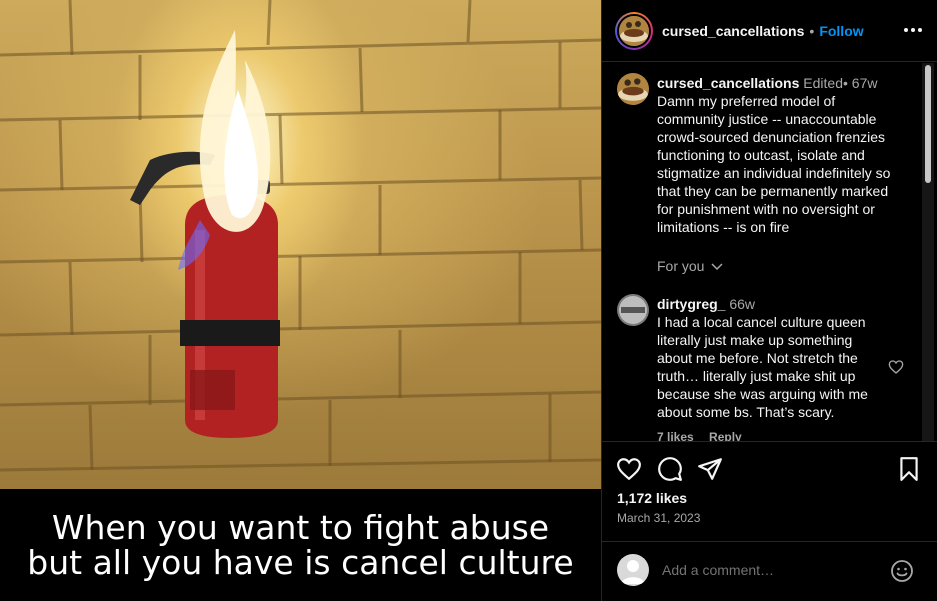 The height and width of the screenshot is (601, 937). What do you see at coordinates (928, 252) in the screenshot?
I see `comments-scrollbar` at bounding box center [928, 252].